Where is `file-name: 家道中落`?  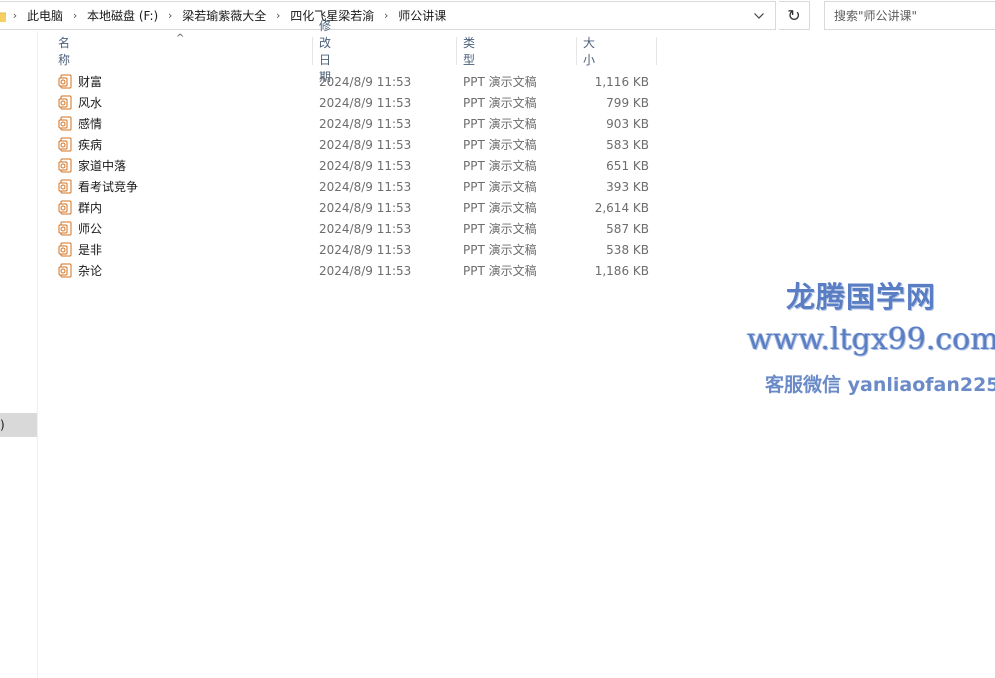 file-name: 家道中落 is located at coordinates (102, 166).